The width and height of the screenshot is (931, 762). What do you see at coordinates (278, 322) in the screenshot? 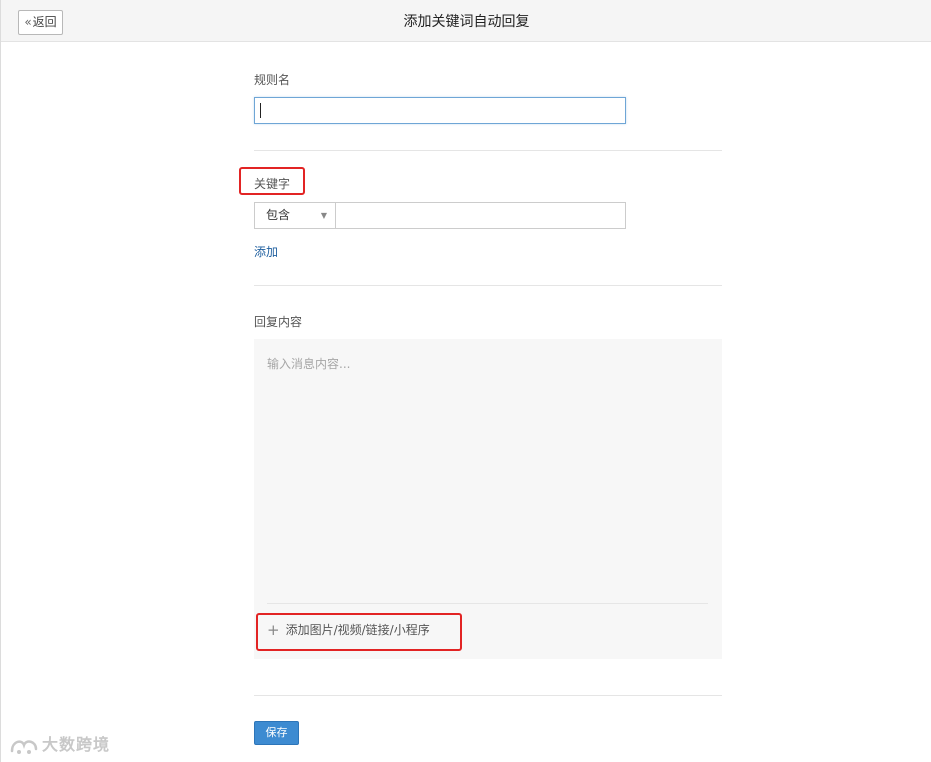
I see `reply-content-label: 回复内容` at bounding box center [278, 322].